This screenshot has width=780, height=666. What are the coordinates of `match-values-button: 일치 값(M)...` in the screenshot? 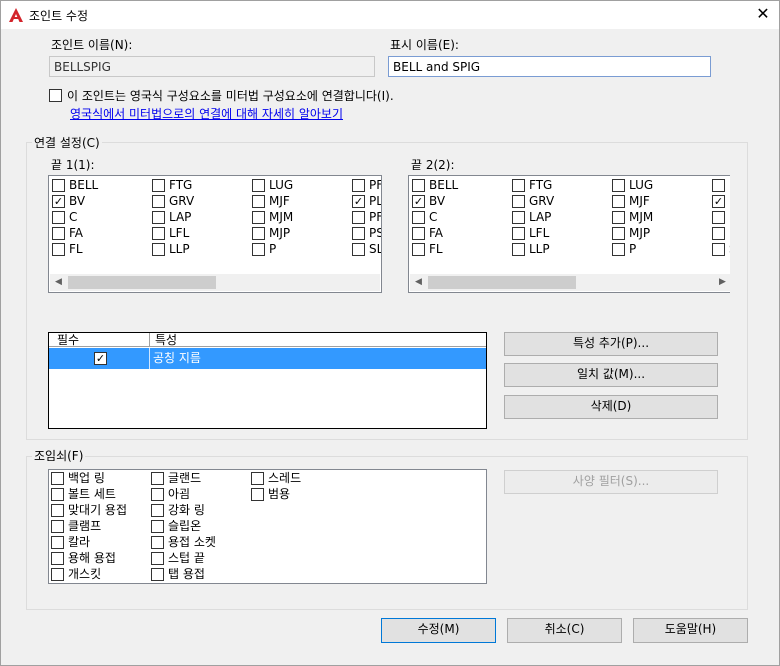 It's located at (611, 375).